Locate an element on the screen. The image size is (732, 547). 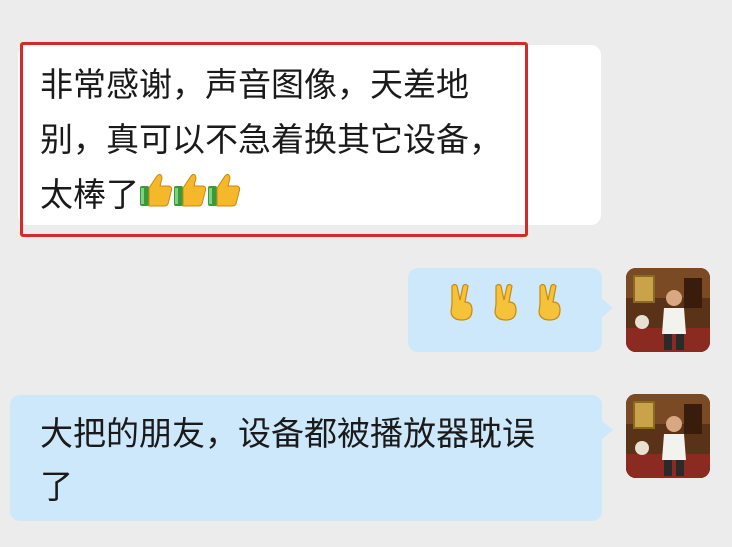
message-line: 非常感谢，声音图像，天差地 is located at coordinates (254, 84).